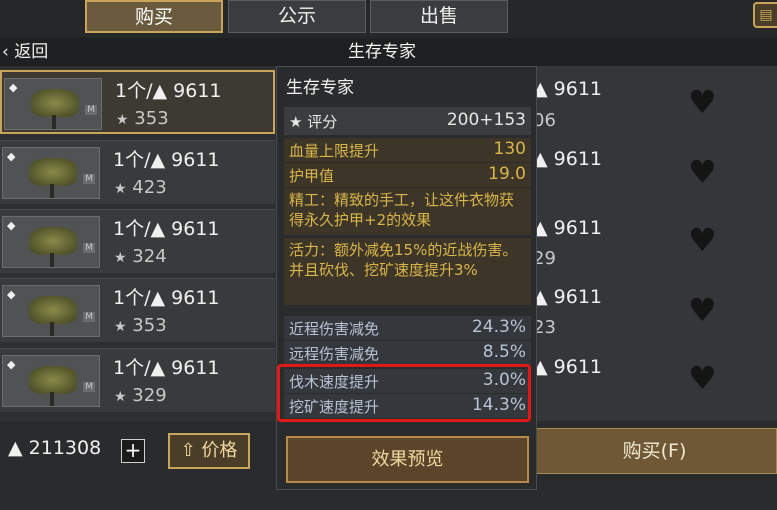  I want to click on tab-buy: 购买, so click(154, 16).